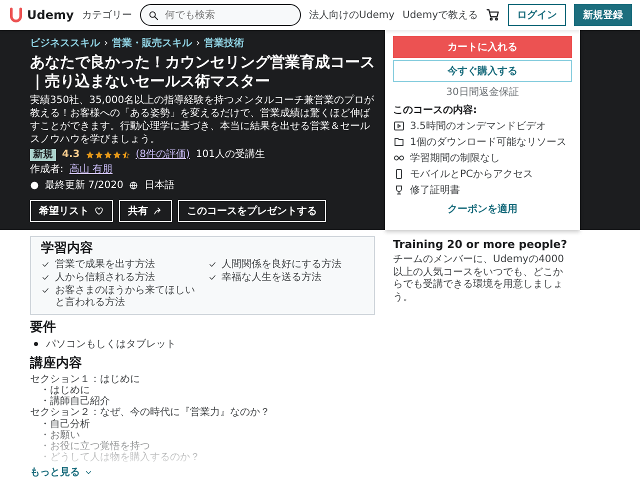 This screenshot has height=497, width=640. Describe the element at coordinates (91, 170) in the screenshot. I see `author-link: 高山 有朋` at that location.